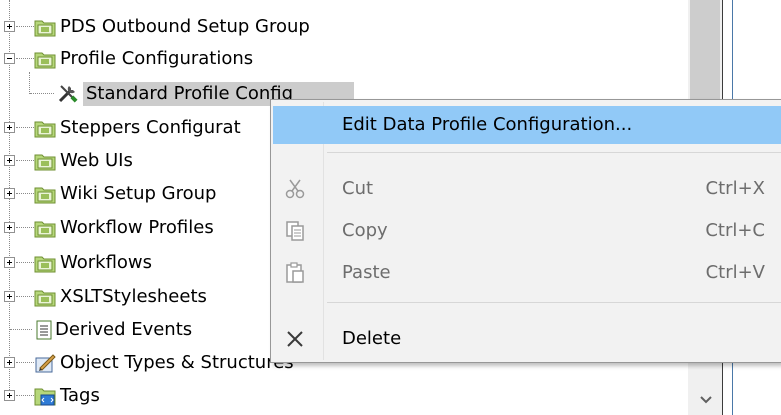 This screenshot has width=781, height=415. What do you see at coordinates (45, 397) in the screenshot?
I see `tags-icon` at bounding box center [45, 397].